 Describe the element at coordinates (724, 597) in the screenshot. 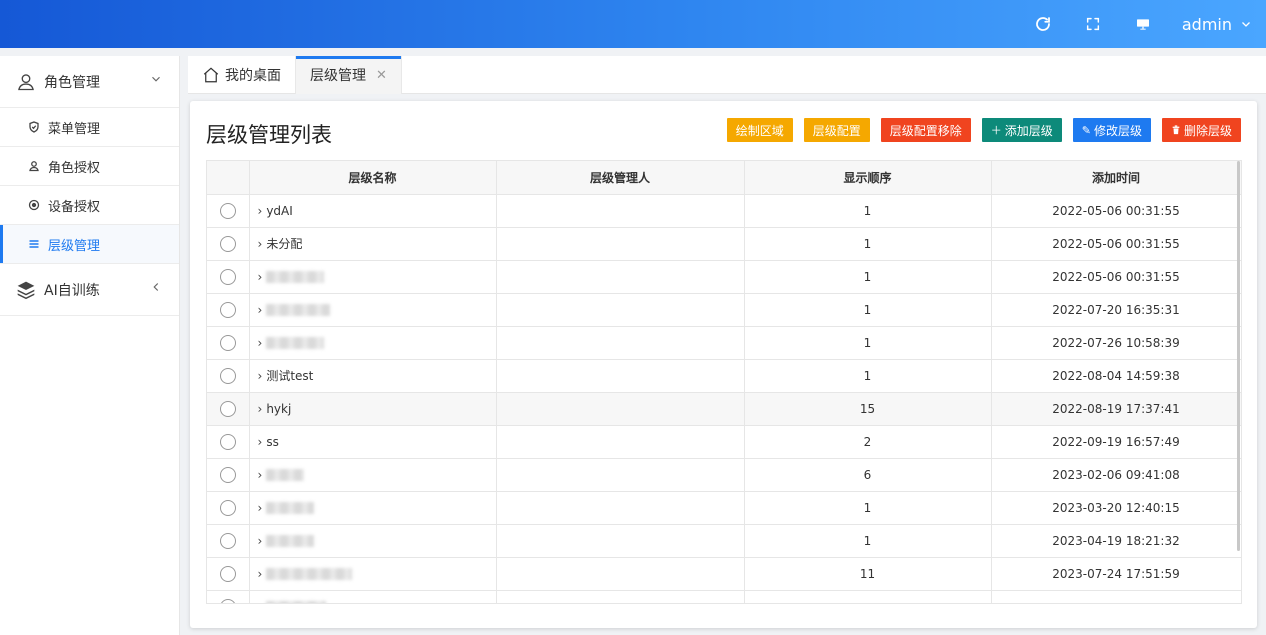

I see `table-row: ›` at that location.